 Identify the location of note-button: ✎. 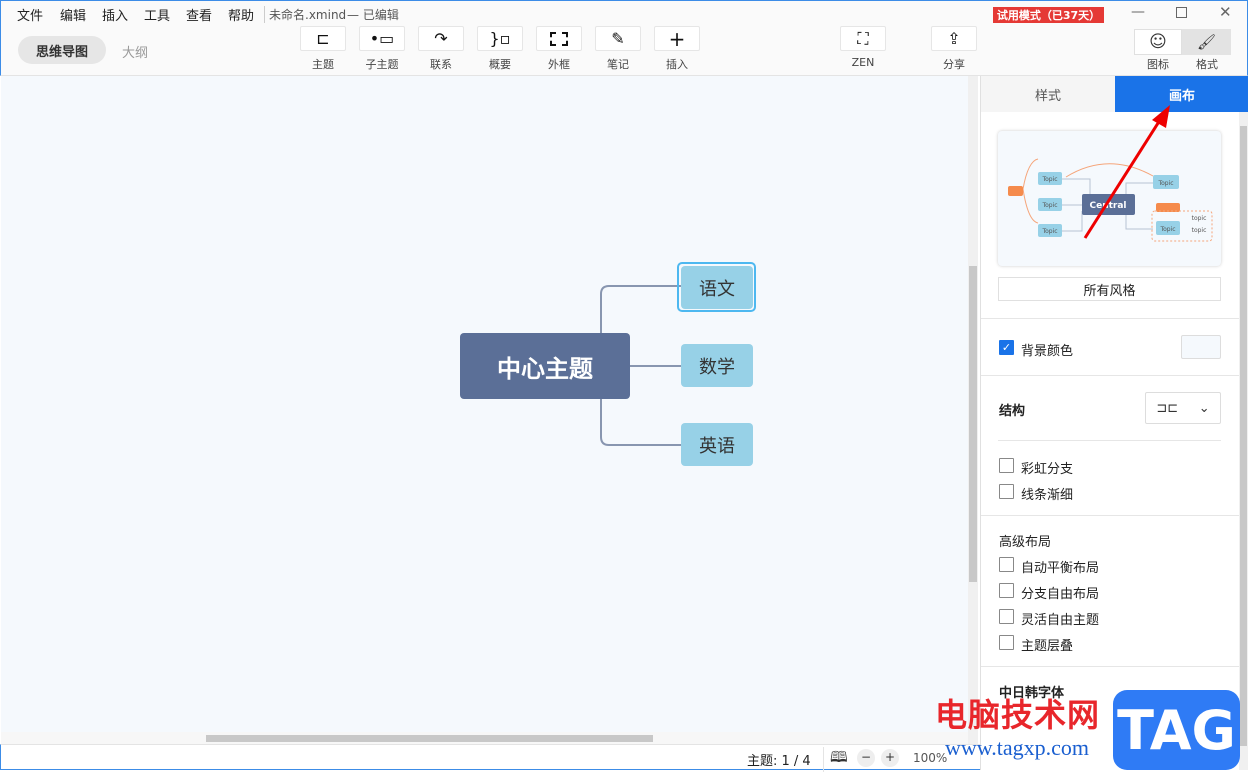
(618, 38).